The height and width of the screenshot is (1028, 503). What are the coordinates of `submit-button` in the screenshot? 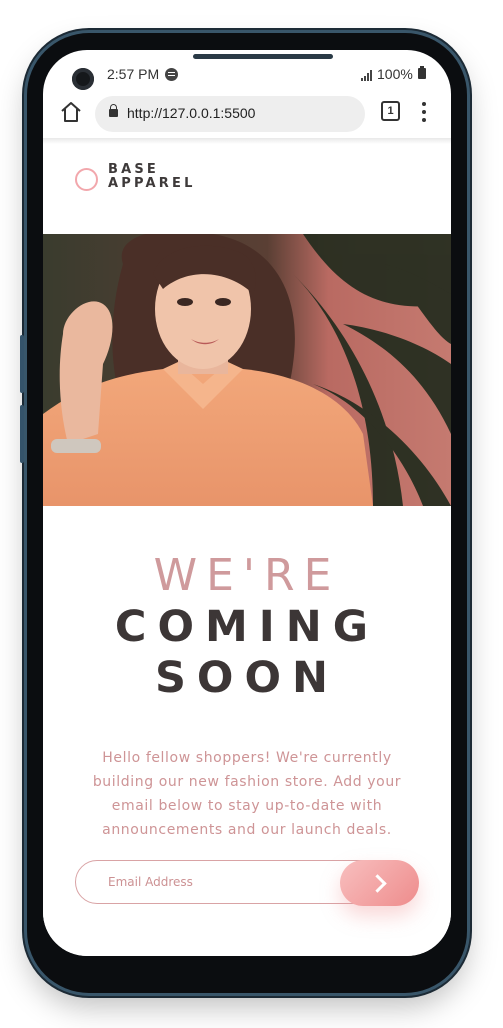 It's located at (379, 883).